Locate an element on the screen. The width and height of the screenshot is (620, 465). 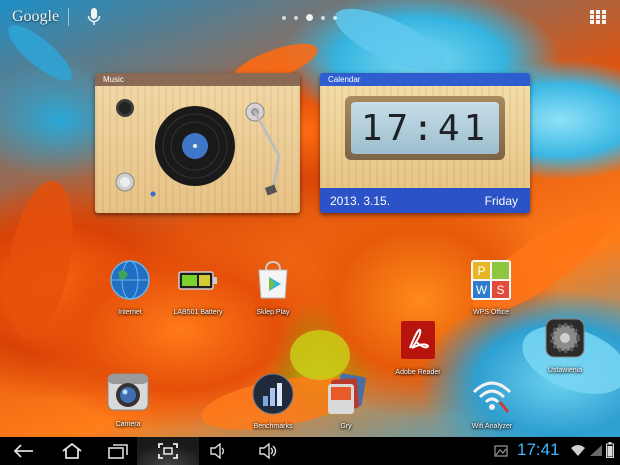
app-label: Gry is located at coordinates (346, 426).